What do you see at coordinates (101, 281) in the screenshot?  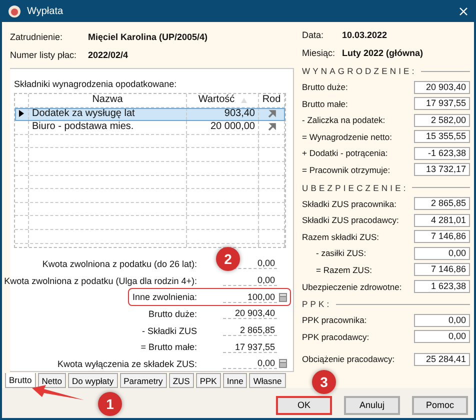 I see `summary-label: Kwota zwolniona z podatku (Ulga dla rodzin 4+):` at bounding box center [101, 281].